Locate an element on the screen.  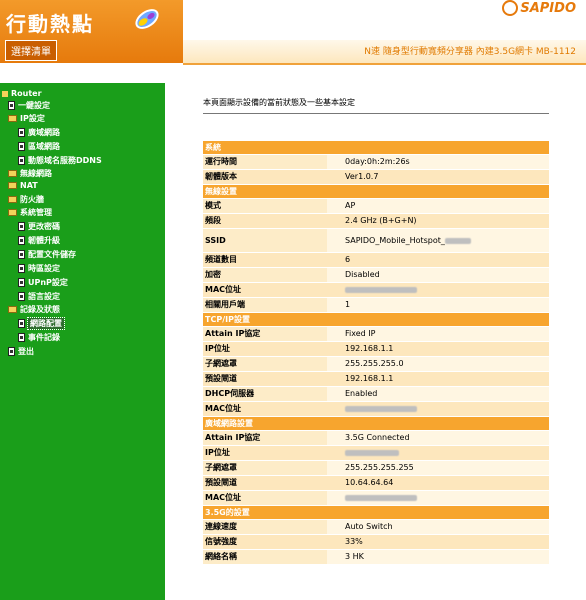
router-icon is located at coordinates (5, 93).